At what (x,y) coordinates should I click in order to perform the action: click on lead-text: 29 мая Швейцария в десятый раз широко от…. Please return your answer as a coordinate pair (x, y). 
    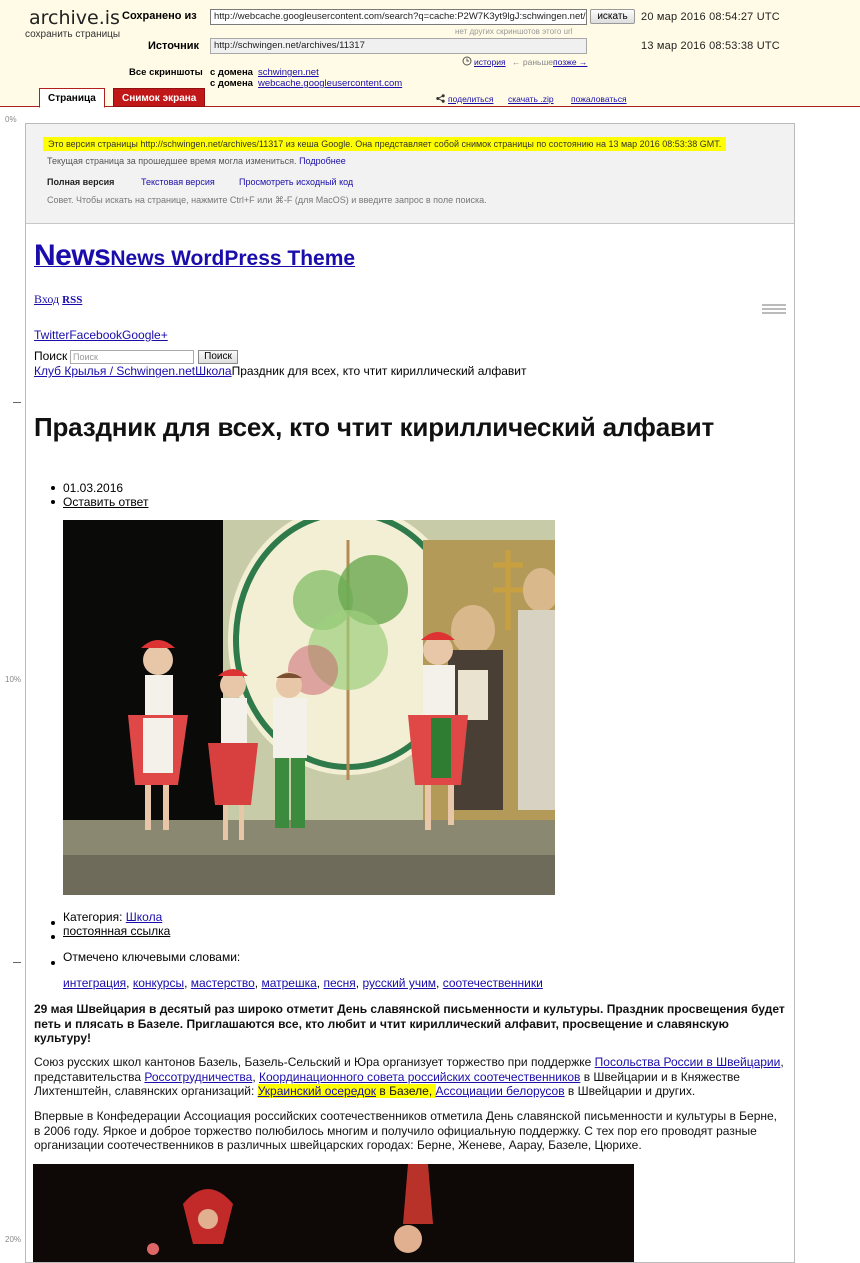
    Looking at the image, I should click on (409, 1023).